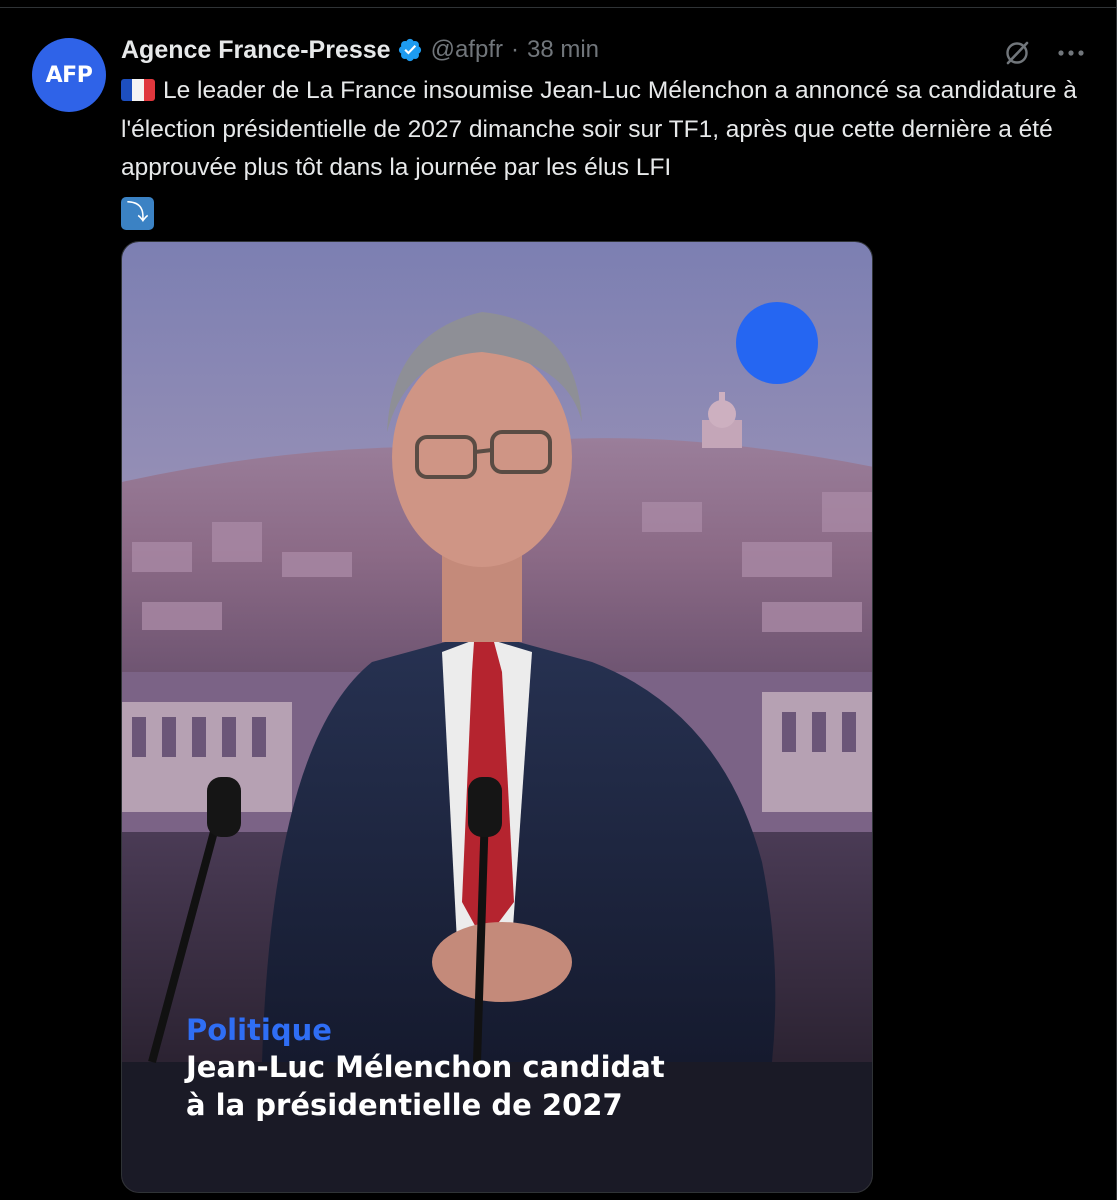 This screenshot has height=1200, width=1117. What do you see at coordinates (467, 50) in the screenshot?
I see `author-handle: @afpfr` at bounding box center [467, 50].